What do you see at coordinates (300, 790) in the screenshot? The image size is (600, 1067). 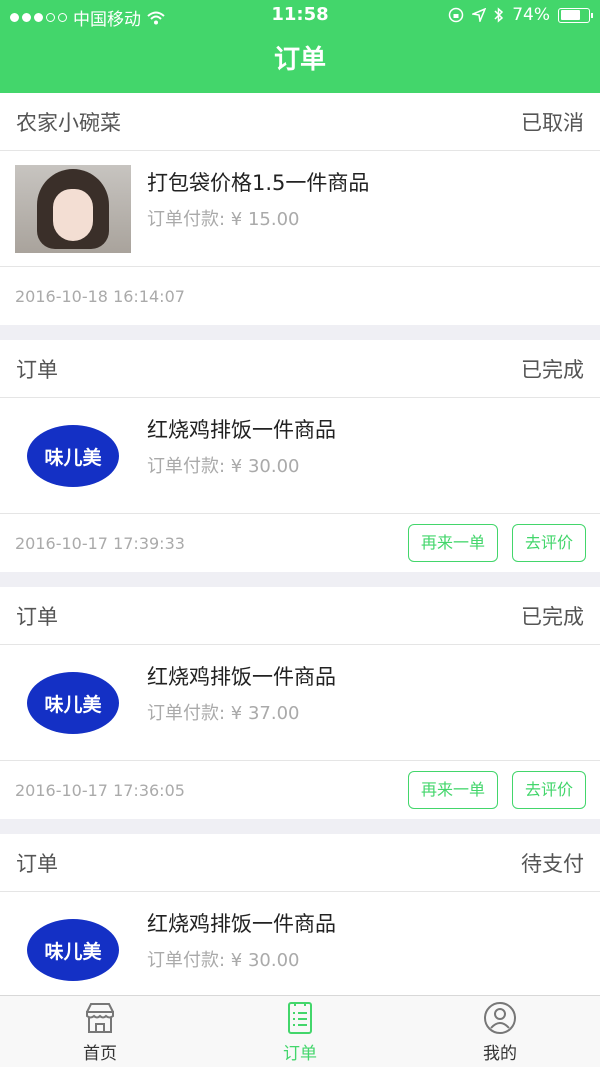 I see `order-footer: 2016-10-17 17:36:05 再来一单 去评价` at bounding box center [300, 790].